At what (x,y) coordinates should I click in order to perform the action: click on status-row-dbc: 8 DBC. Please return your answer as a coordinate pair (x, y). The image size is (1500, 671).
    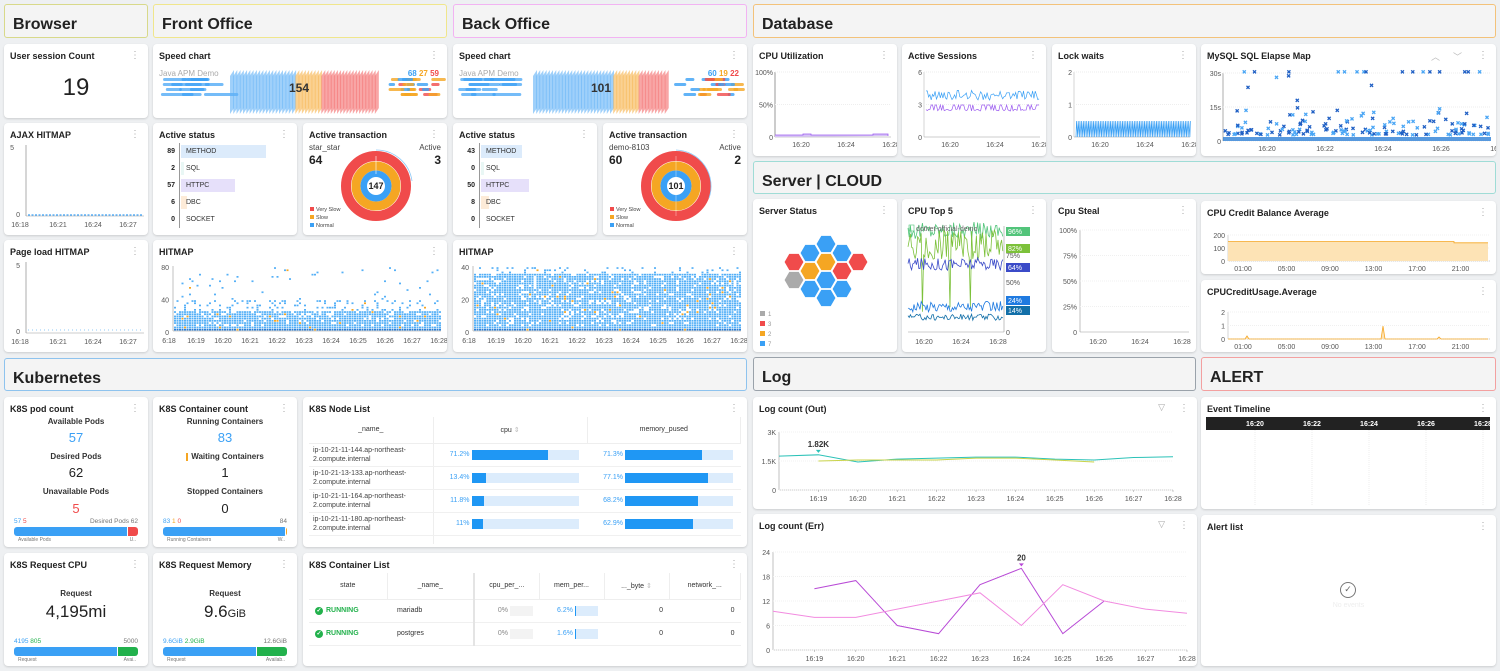
    Looking at the image, I should click on (480, 202).